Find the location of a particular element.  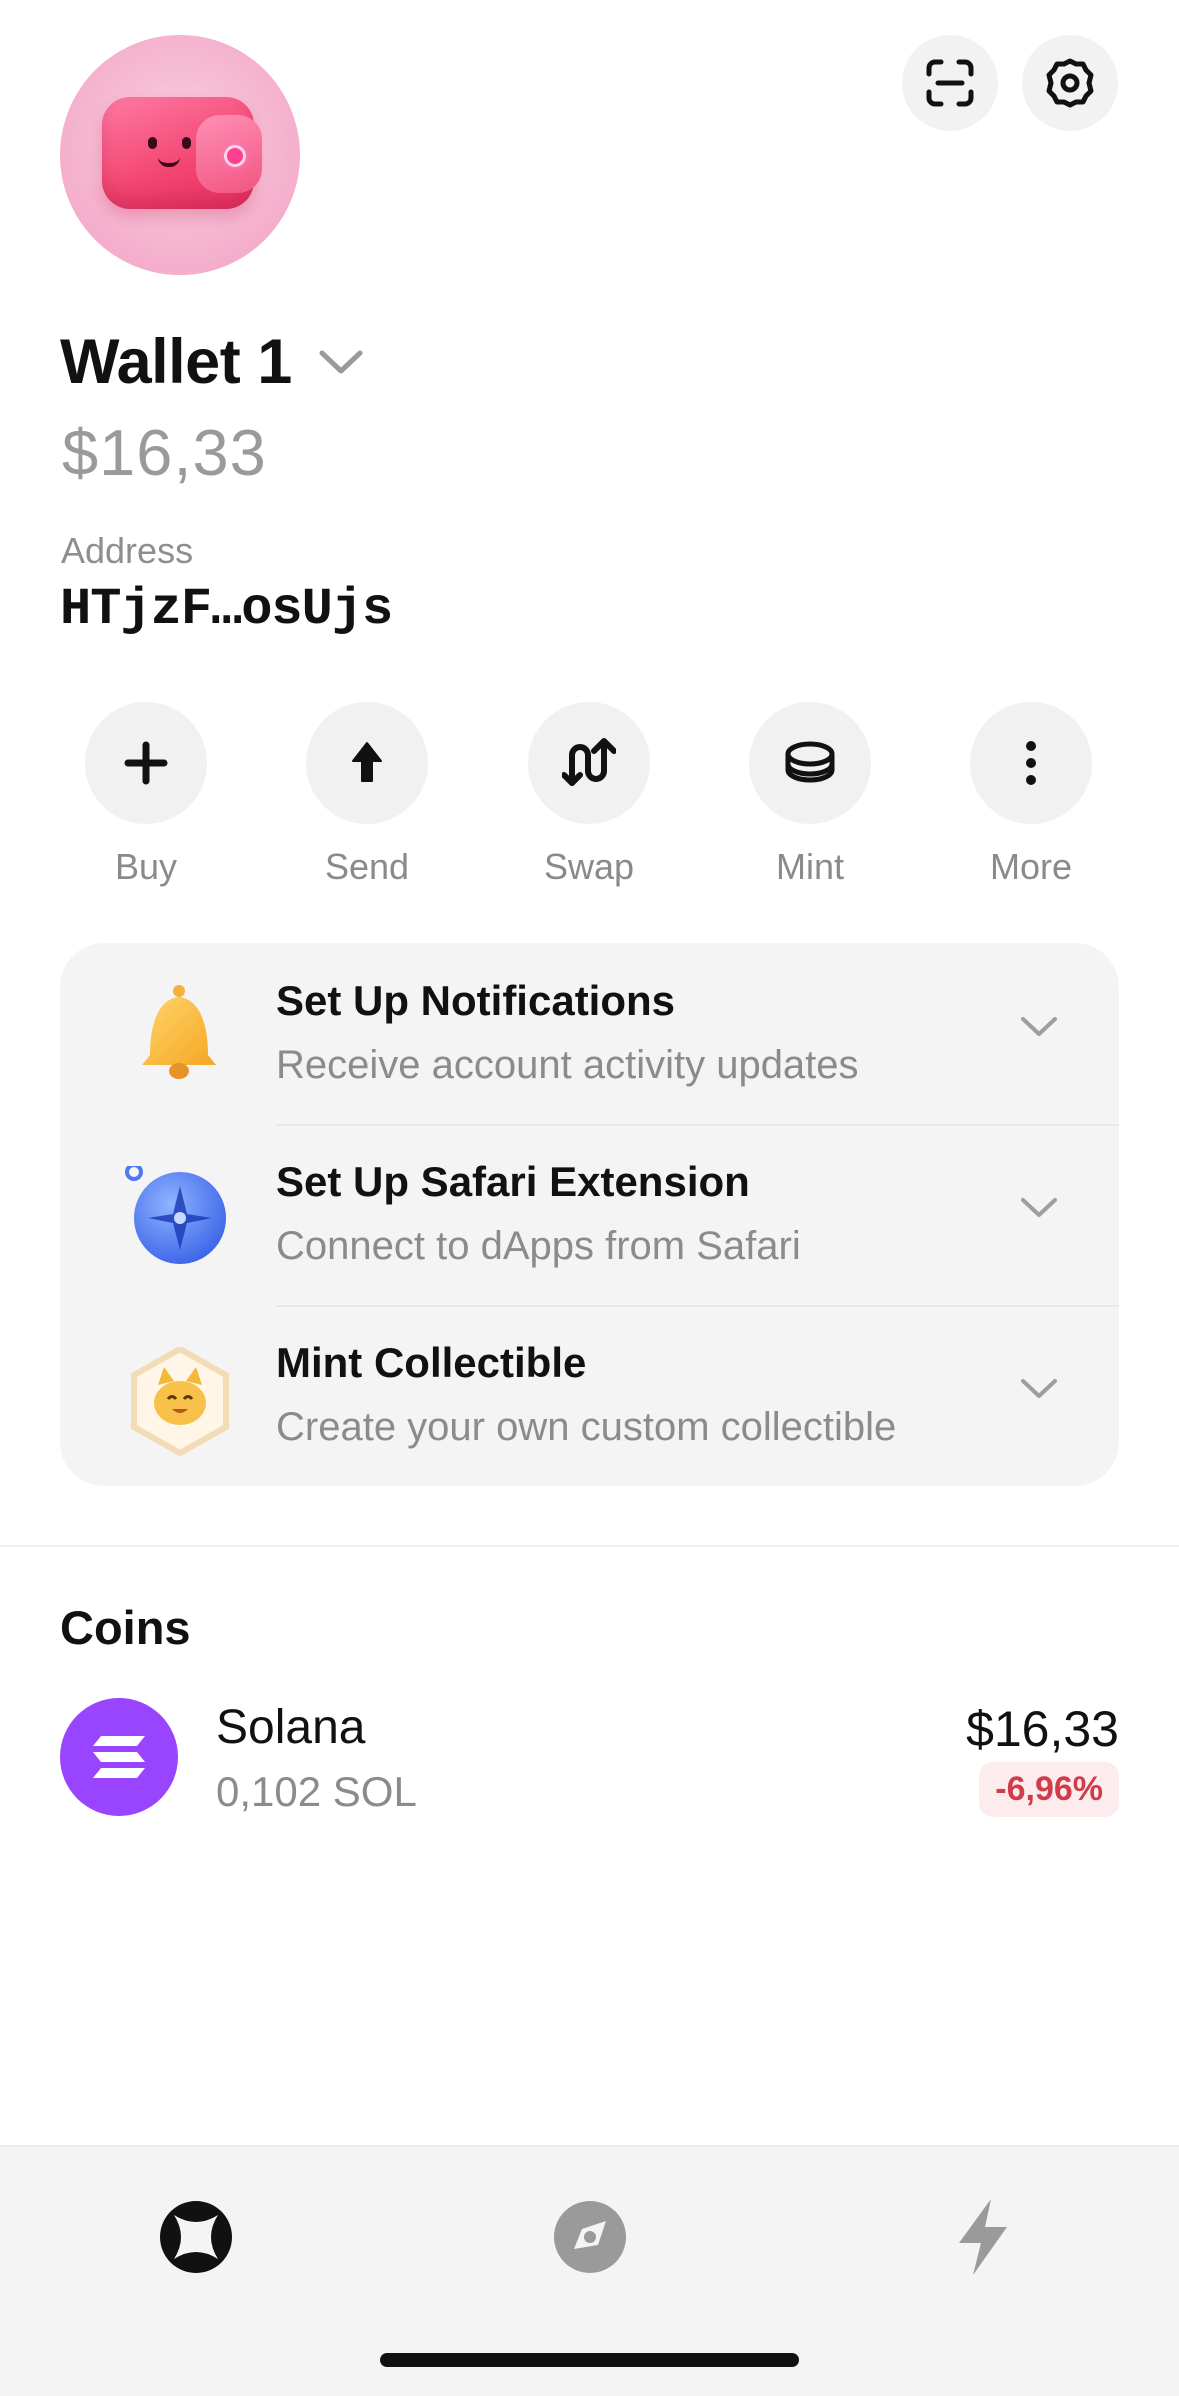

wallet-home-icon is located at coordinates (196, 2237).